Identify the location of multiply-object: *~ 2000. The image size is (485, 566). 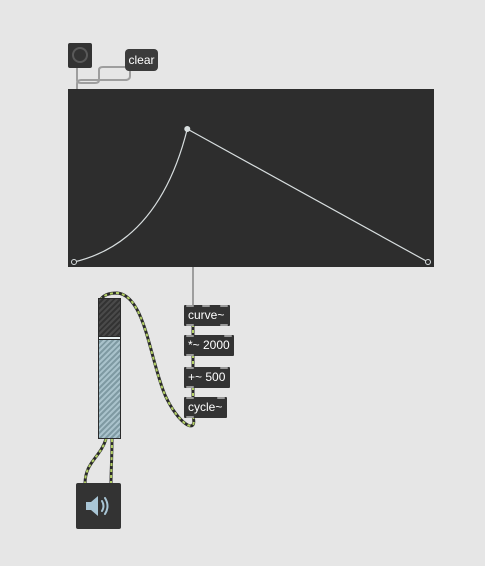
(209, 345).